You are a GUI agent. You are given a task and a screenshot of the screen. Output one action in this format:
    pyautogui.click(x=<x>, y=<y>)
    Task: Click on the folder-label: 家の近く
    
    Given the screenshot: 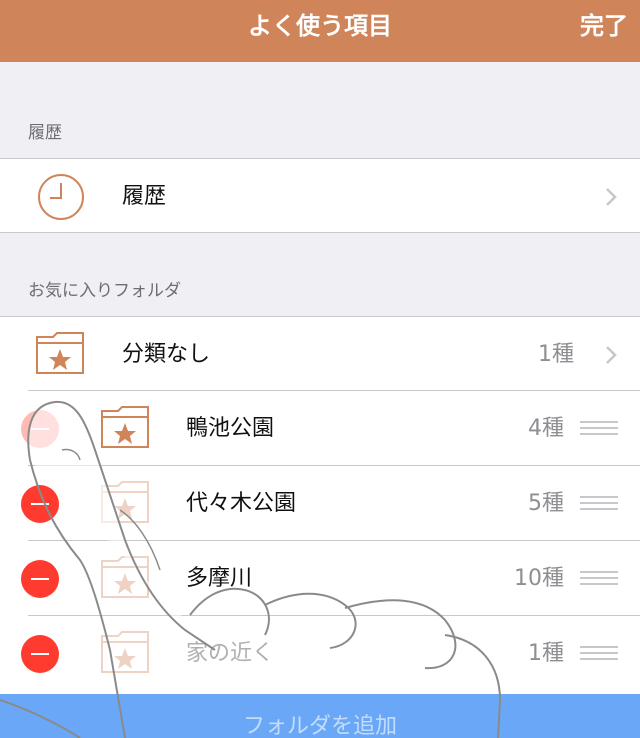 What is the action you would take?
    pyautogui.click(x=230, y=653)
    